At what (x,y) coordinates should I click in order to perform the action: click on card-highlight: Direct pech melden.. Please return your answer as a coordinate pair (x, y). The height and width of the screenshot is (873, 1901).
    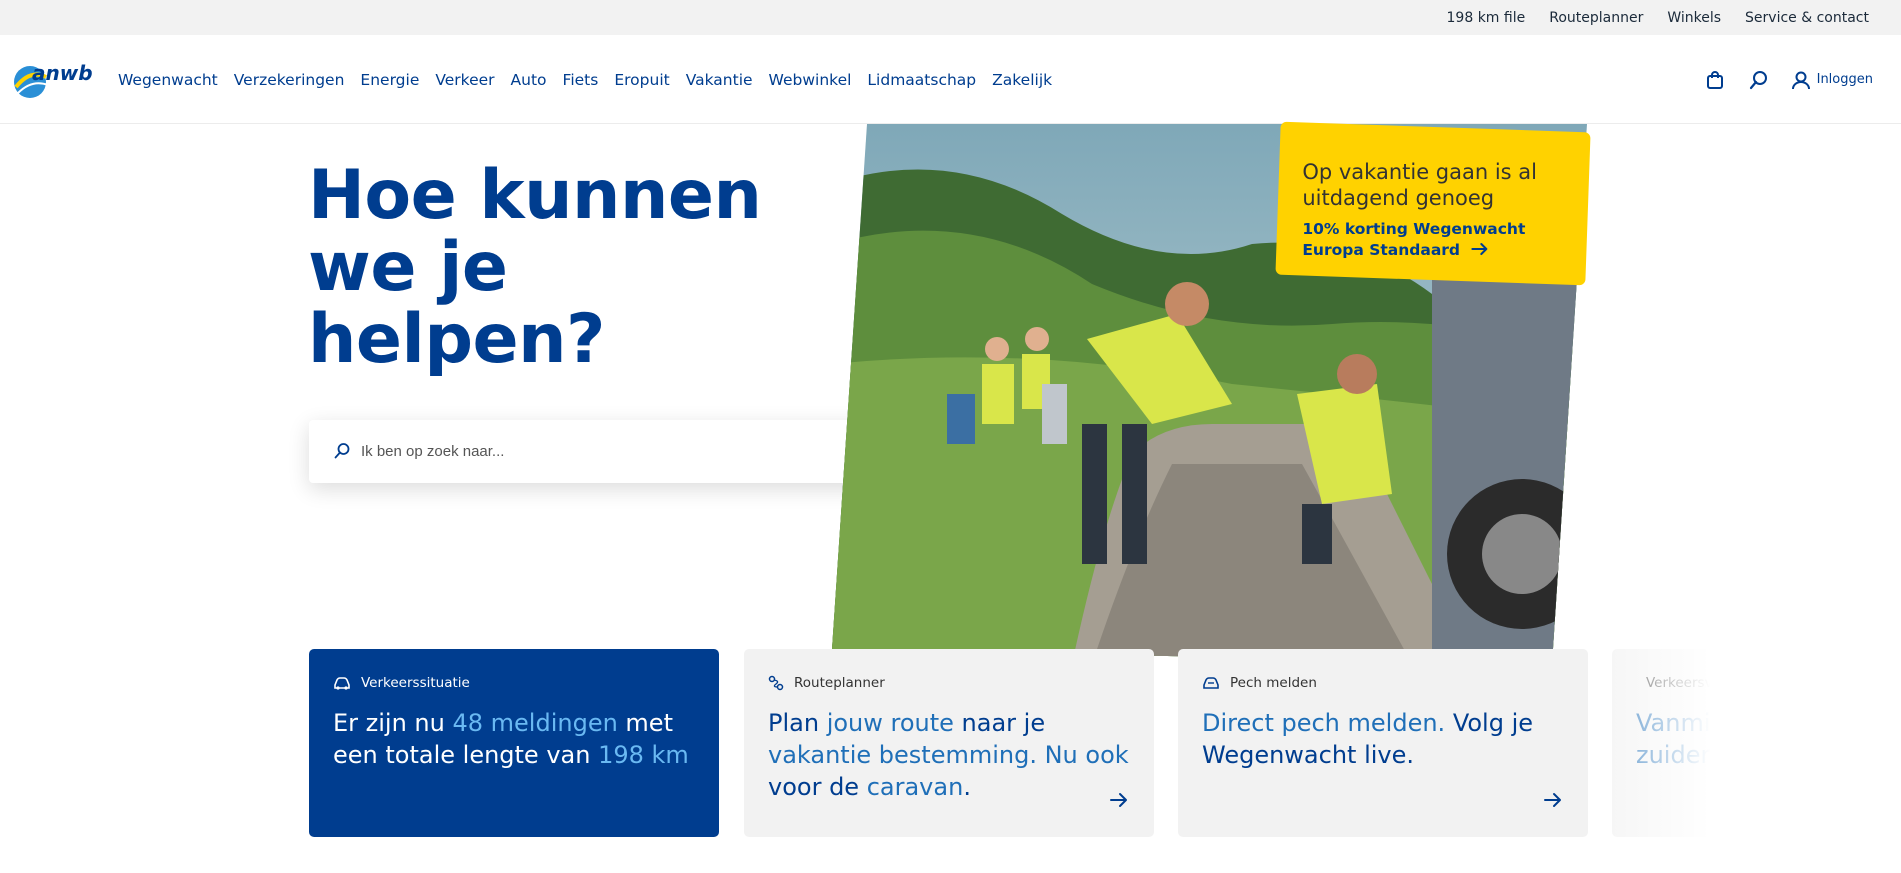
    Looking at the image, I should click on (1324, 723).